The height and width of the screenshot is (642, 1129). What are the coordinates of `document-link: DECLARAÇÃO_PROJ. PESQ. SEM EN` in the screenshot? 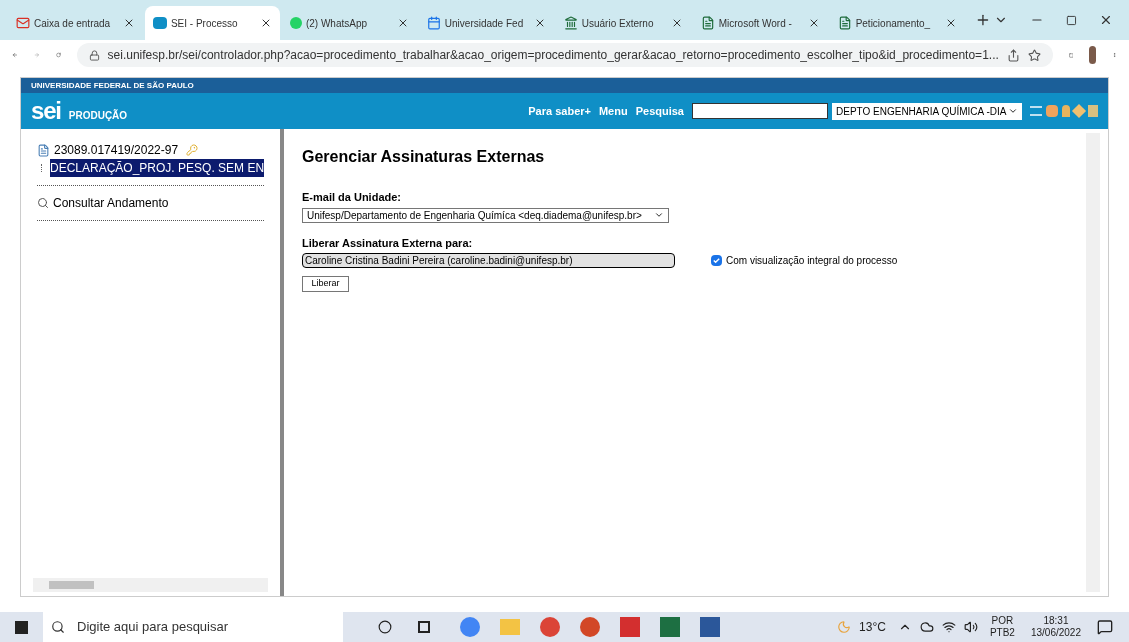 It's located at (157, 168).